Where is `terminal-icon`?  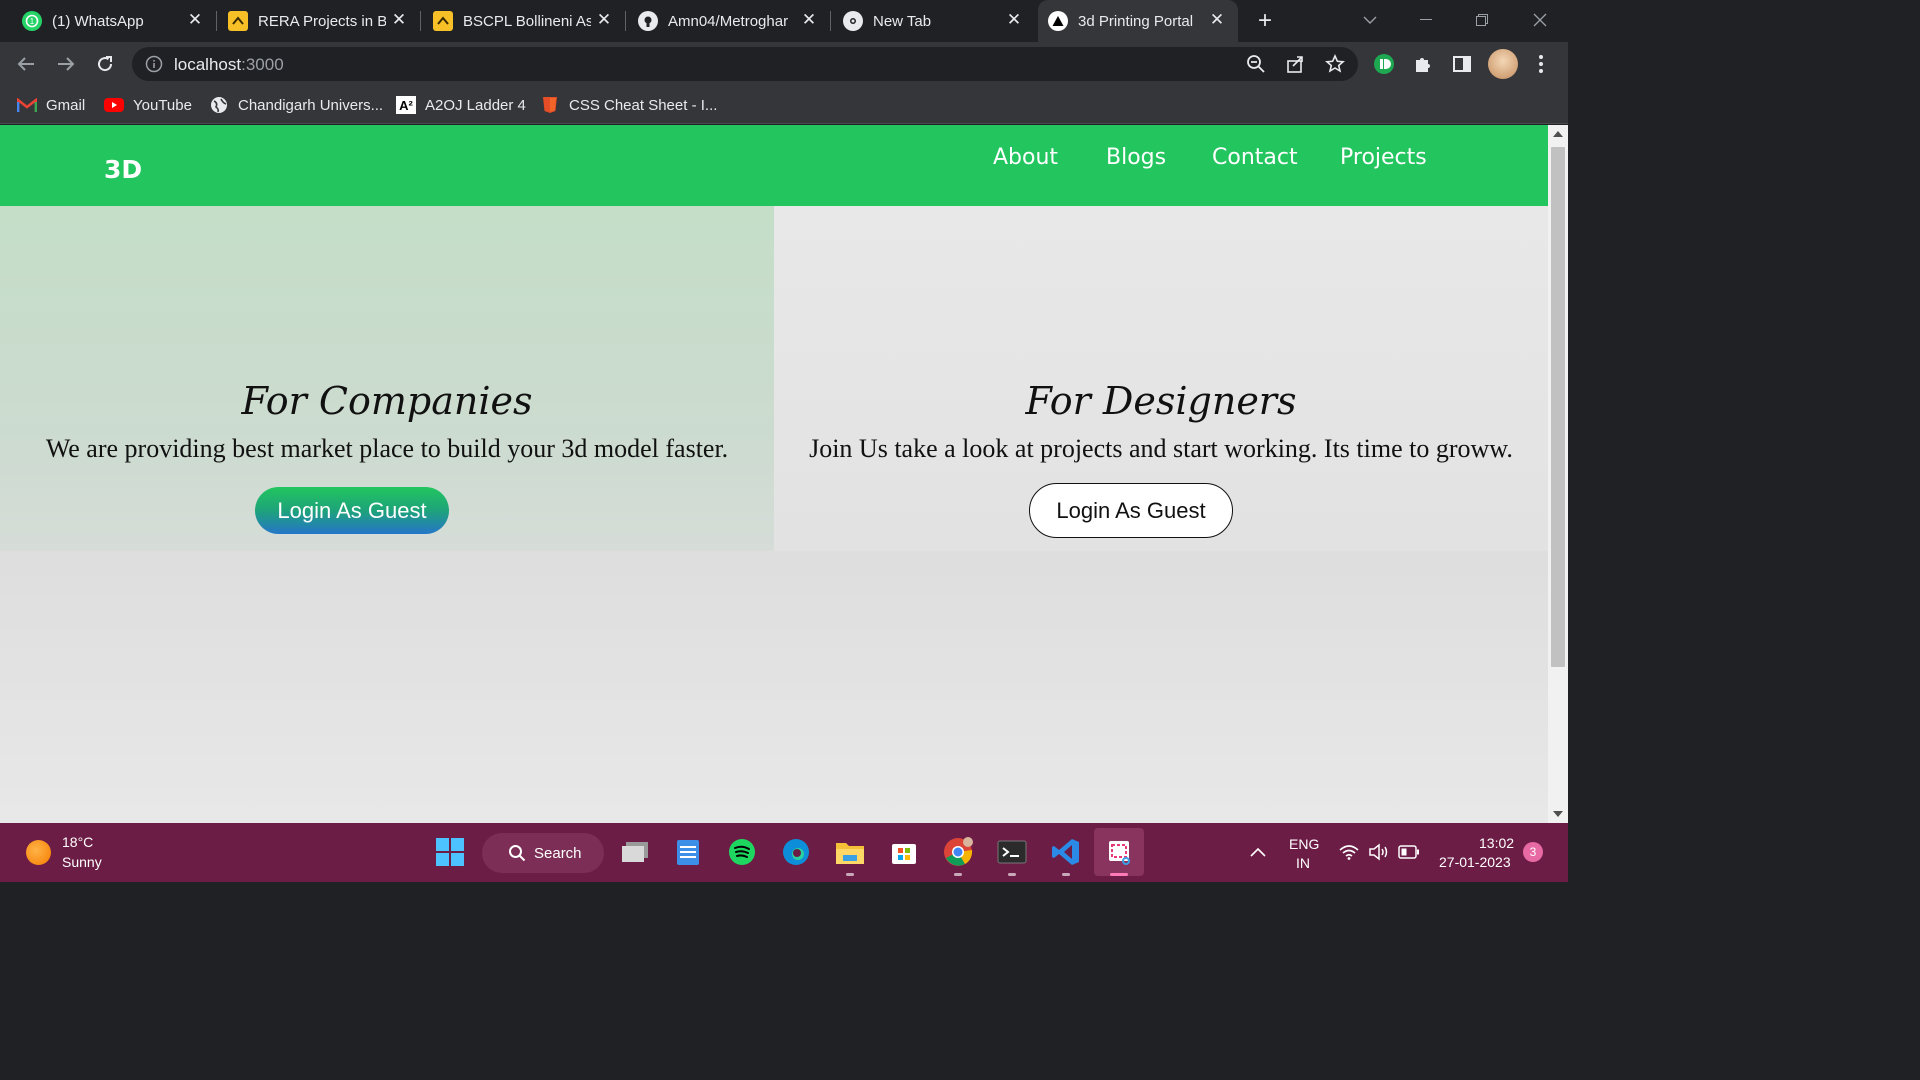
terminal-icon is located at coordinates (1012, 852).